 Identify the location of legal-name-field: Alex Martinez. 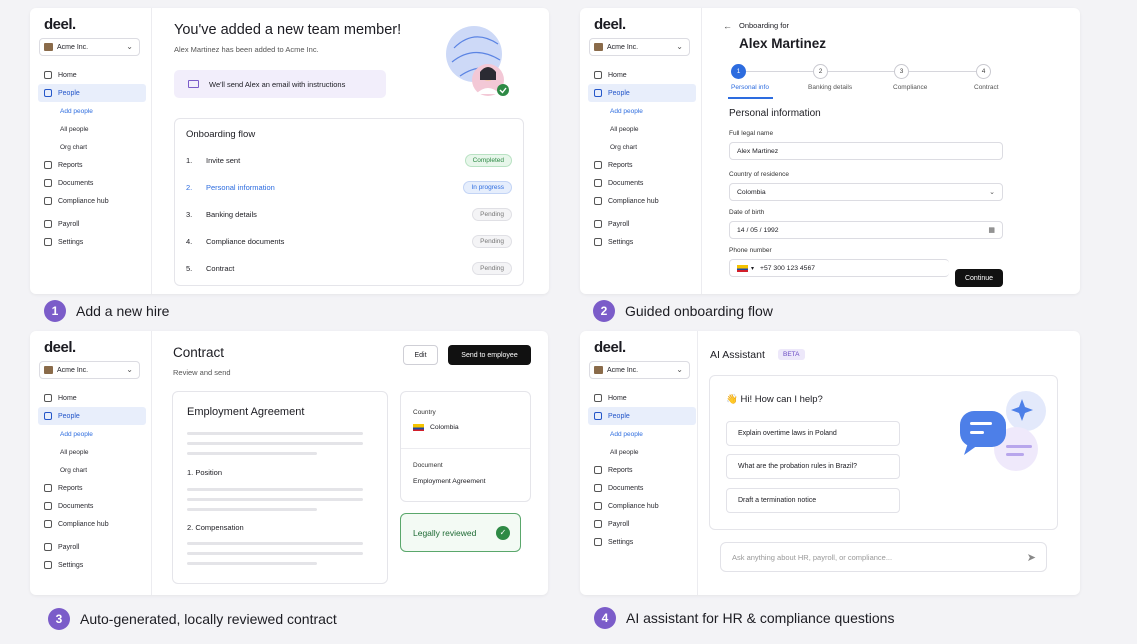
(866, 151).